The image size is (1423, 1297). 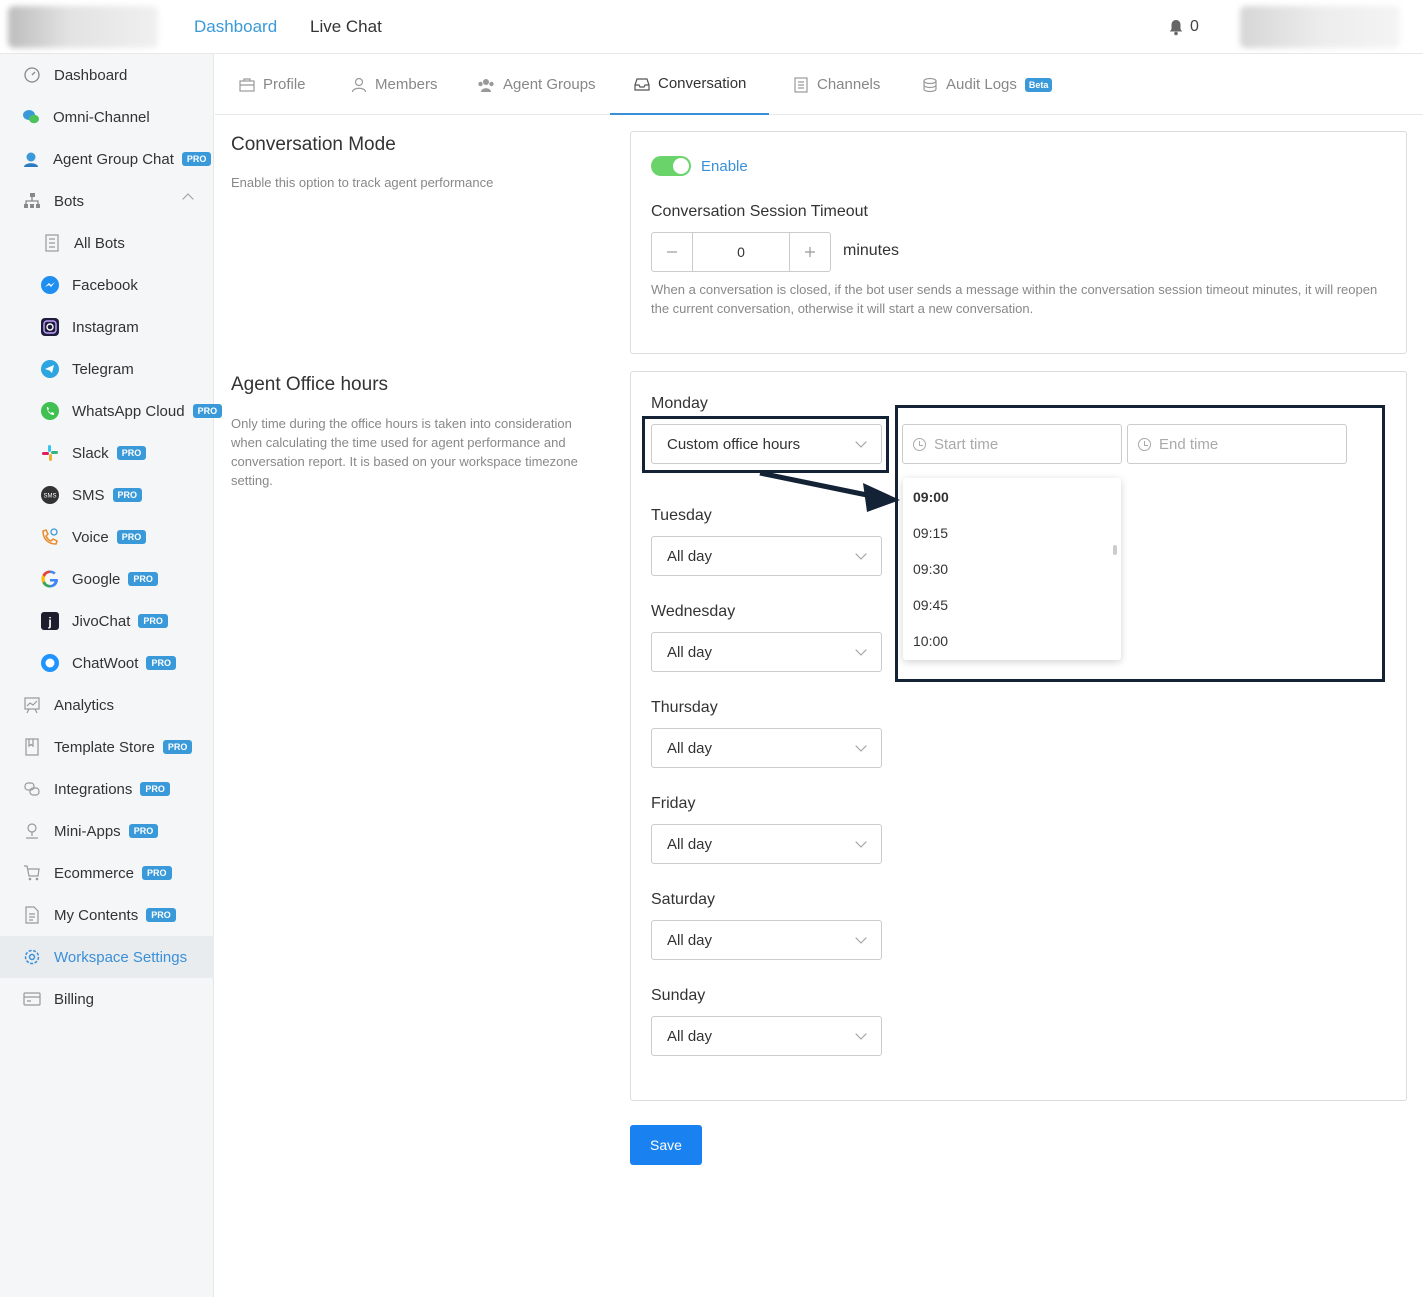 What do you see at coordinates (50, 411) in the screenshot?
I see `whatsapp-icon` at bounding box center [50, 411].